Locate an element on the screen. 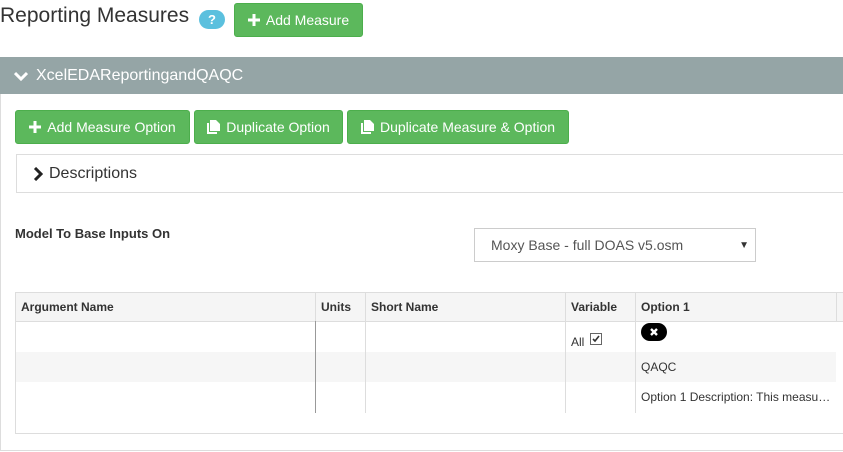 The width and height of the screenshot is (843, 452). model-select: Moxy Base - full DOAS v5.osm ▼ is located at coordinates (615, 245).